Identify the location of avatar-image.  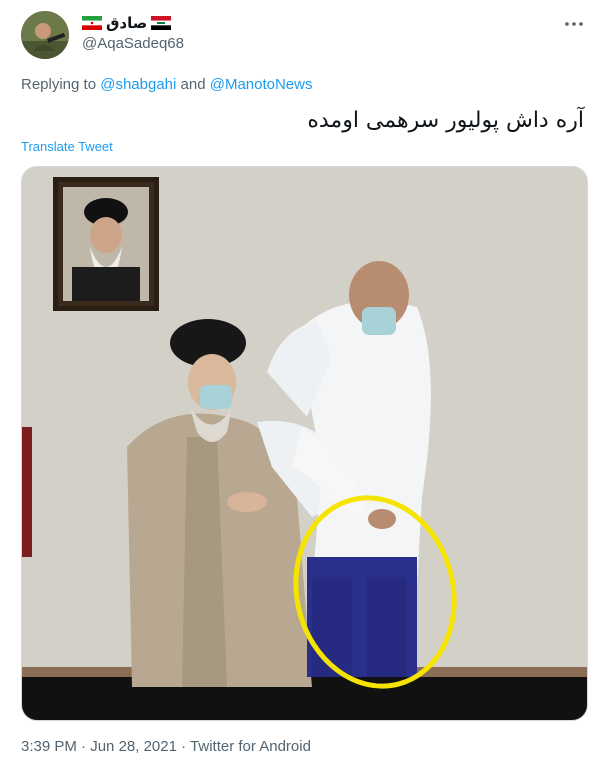
(45, 35).